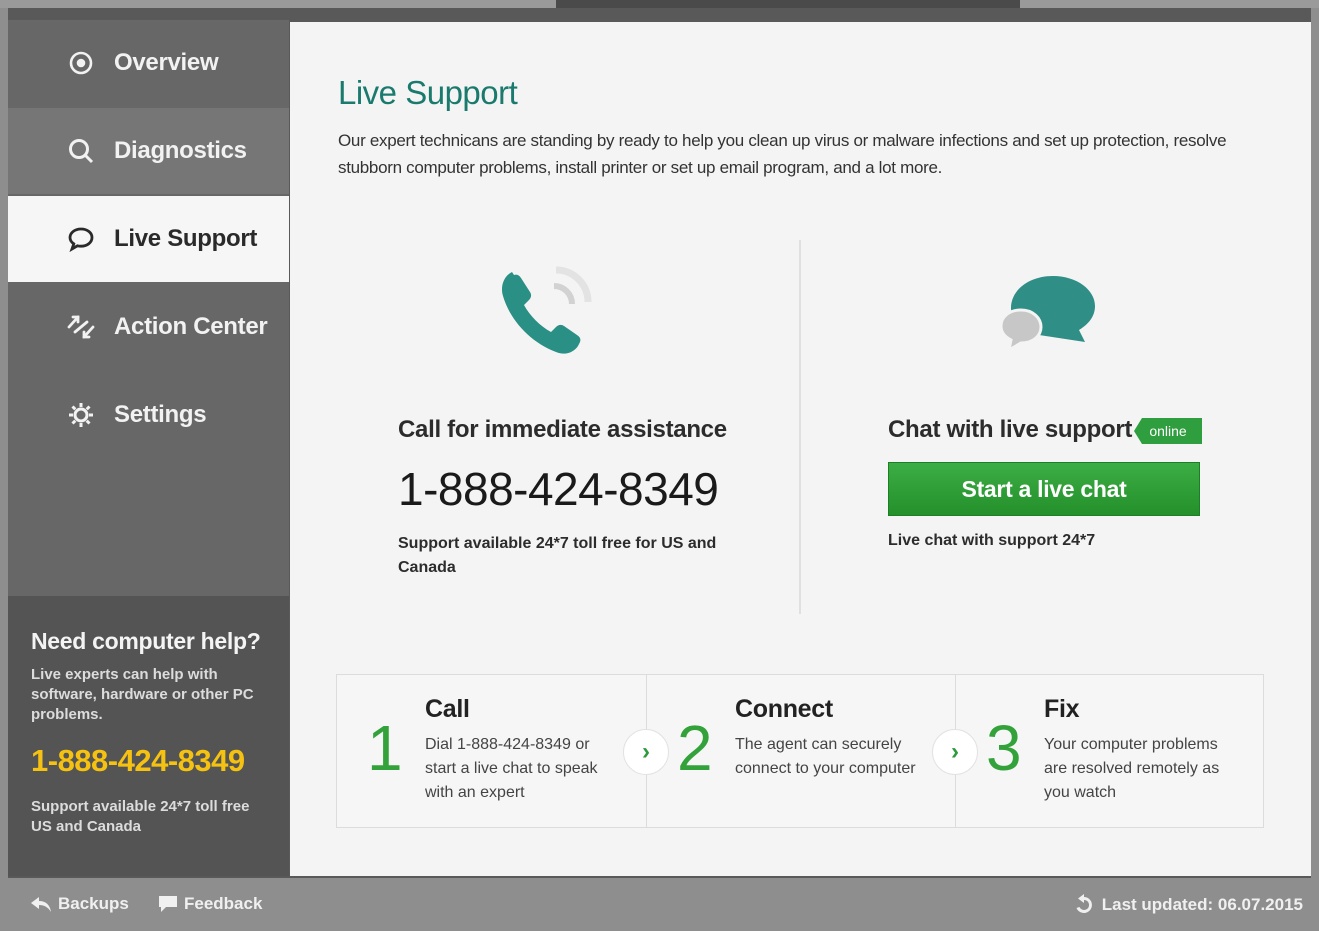 The width and height of the screenshot is (1319, 931). What do you see at coordinates (149, 761) in the screenshot?
I see `promo-phone: 1-888-424-8349` at bounding box center [149, 761].